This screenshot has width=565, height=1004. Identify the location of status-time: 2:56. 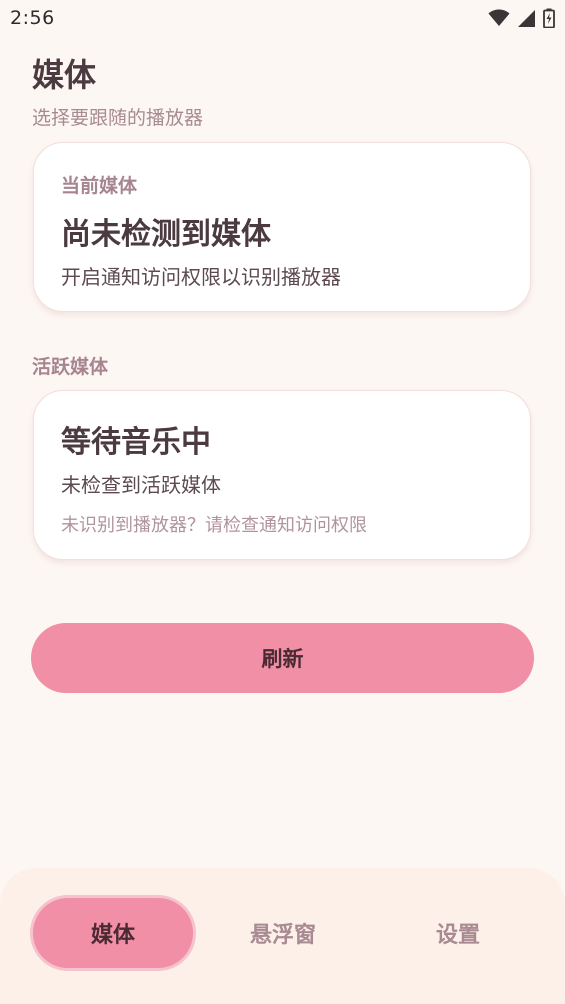
(32, 18).